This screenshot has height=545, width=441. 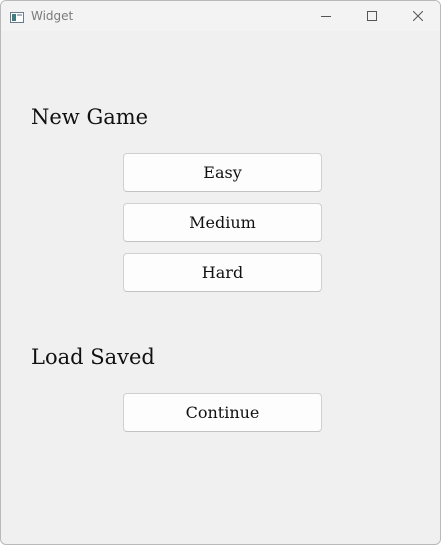 I want to click on title-bar: Widget, so click(x=220, y=16).